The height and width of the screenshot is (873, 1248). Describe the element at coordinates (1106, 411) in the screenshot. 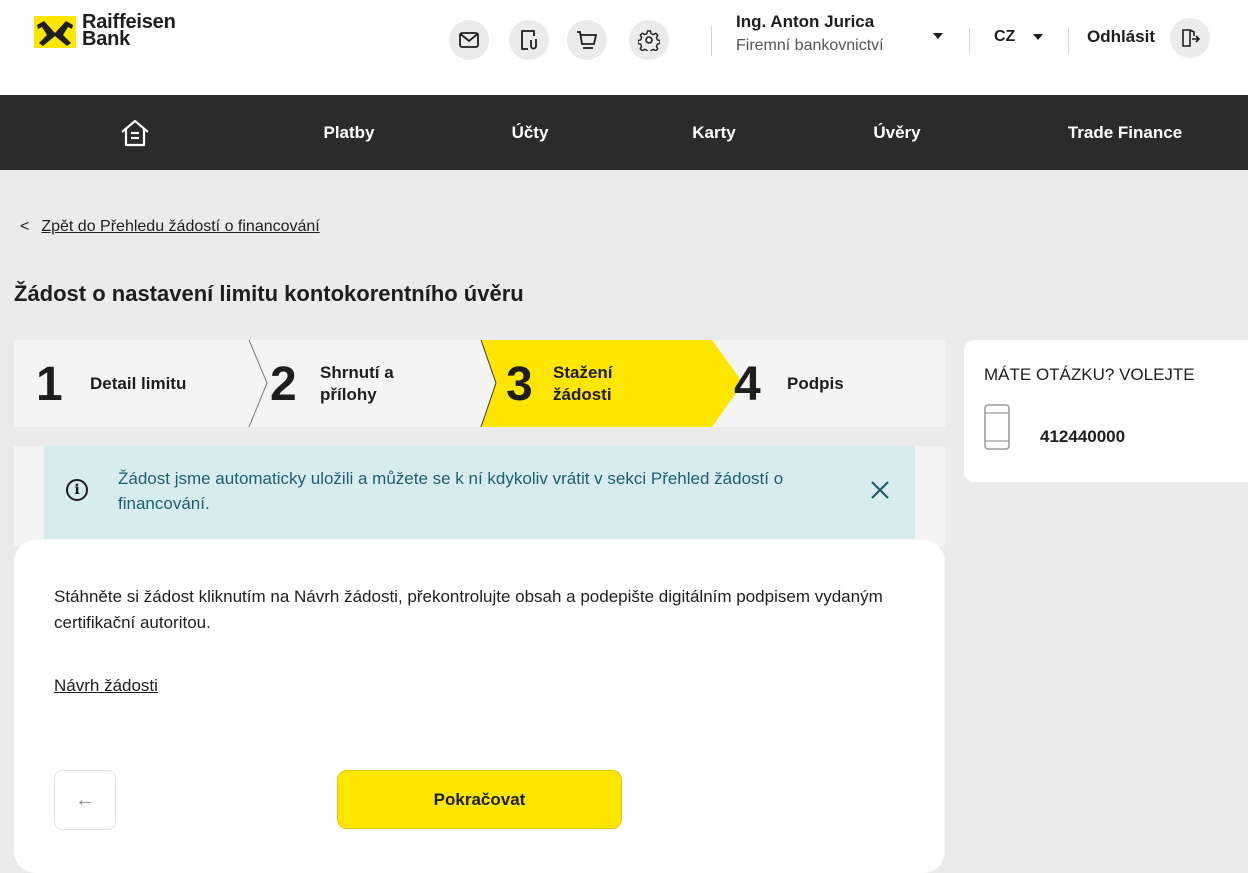

I see `help-contact-card: MÁTE OTÁZKU? VOLEJTE 412440000` at that location.